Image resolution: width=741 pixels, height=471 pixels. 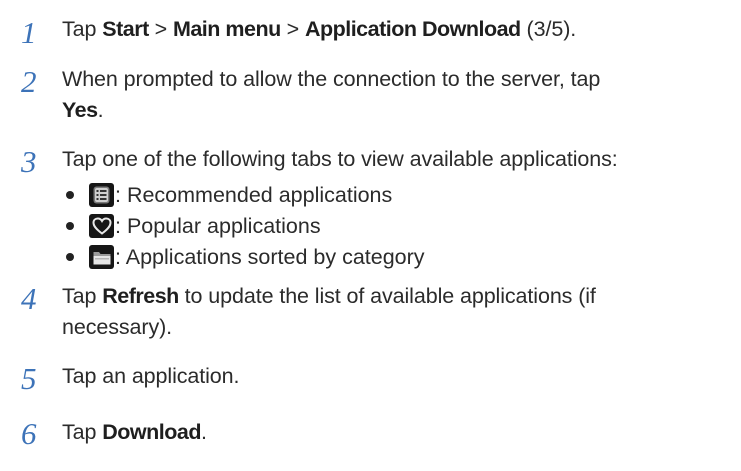 What do you see at coordinates (101, 195) in the screenshot?
I see `list-icon` at bounding box center [101, 195].